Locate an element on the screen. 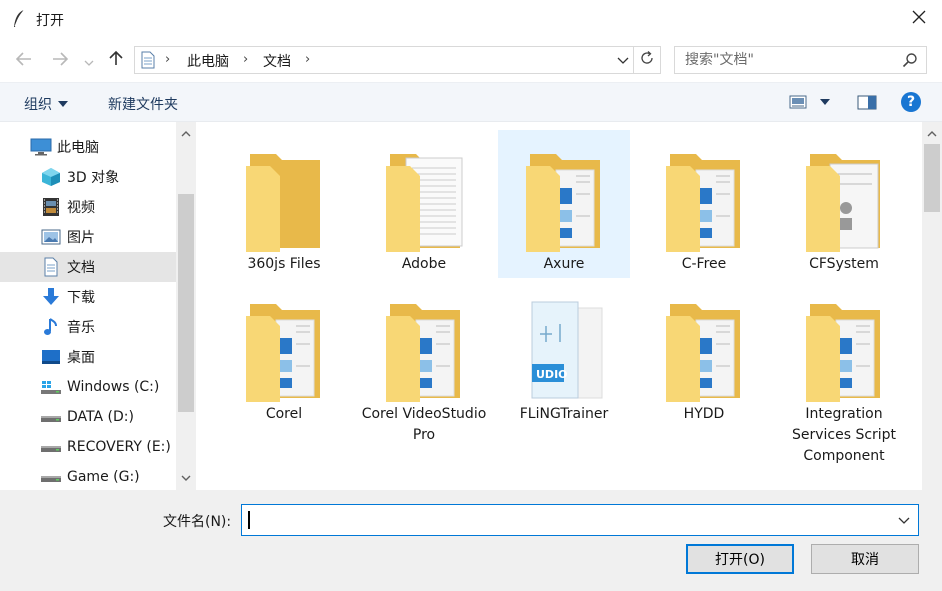 Image resolution: width=942 pixels, height=591 pixels. file-item: 360js Files is located at coordinates (284, 204).